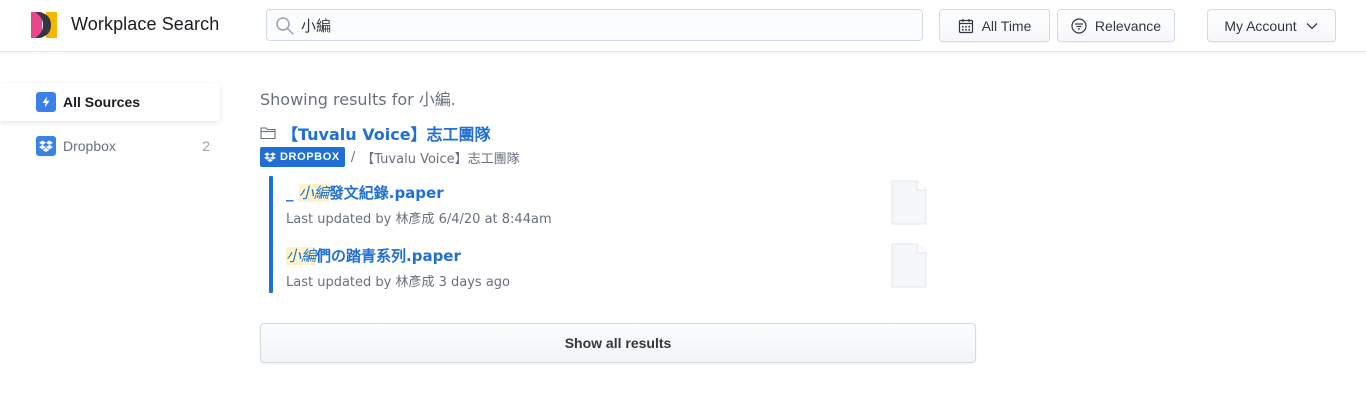  I want to click on sidebar-item-label: Dropbox, so click(89, 146).